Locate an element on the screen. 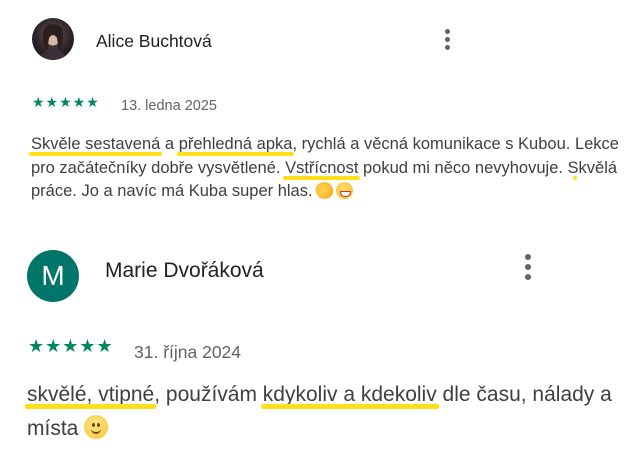  author-name: Marie Dvořáková is located at coordinates (184, 270).